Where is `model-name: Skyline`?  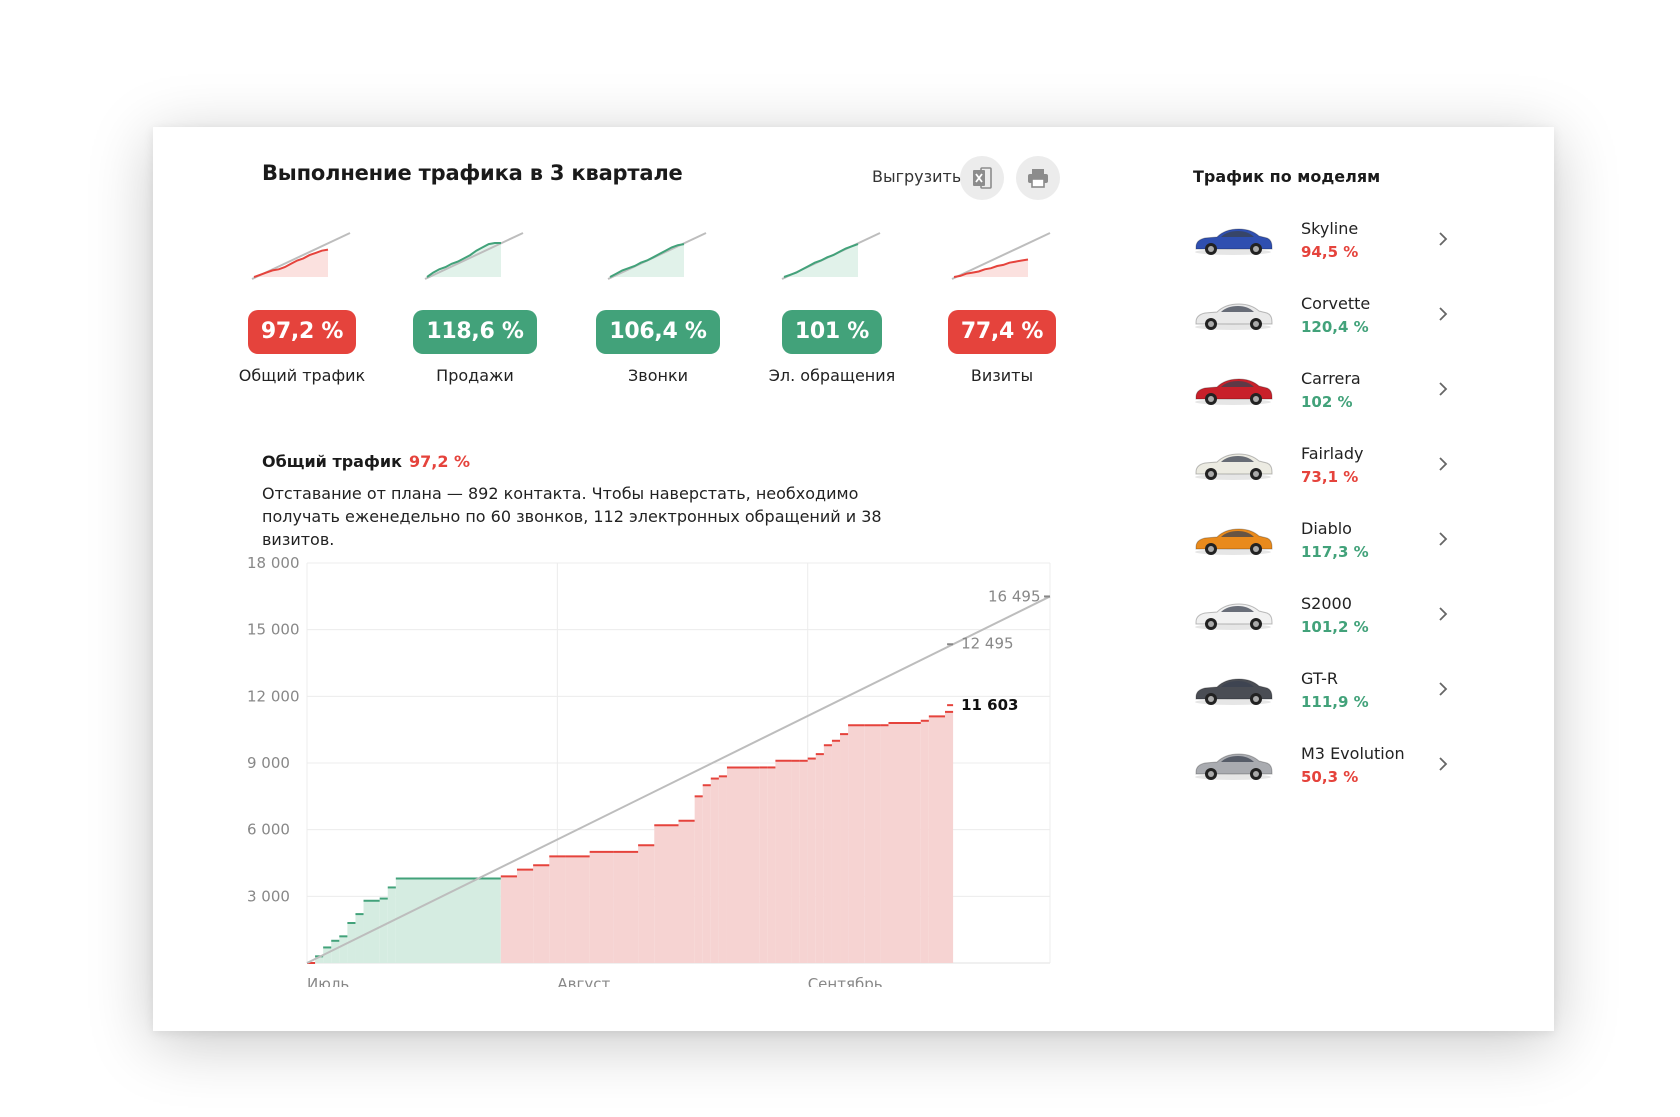
model-name: Skyline is located at coordinates (1330, 228).